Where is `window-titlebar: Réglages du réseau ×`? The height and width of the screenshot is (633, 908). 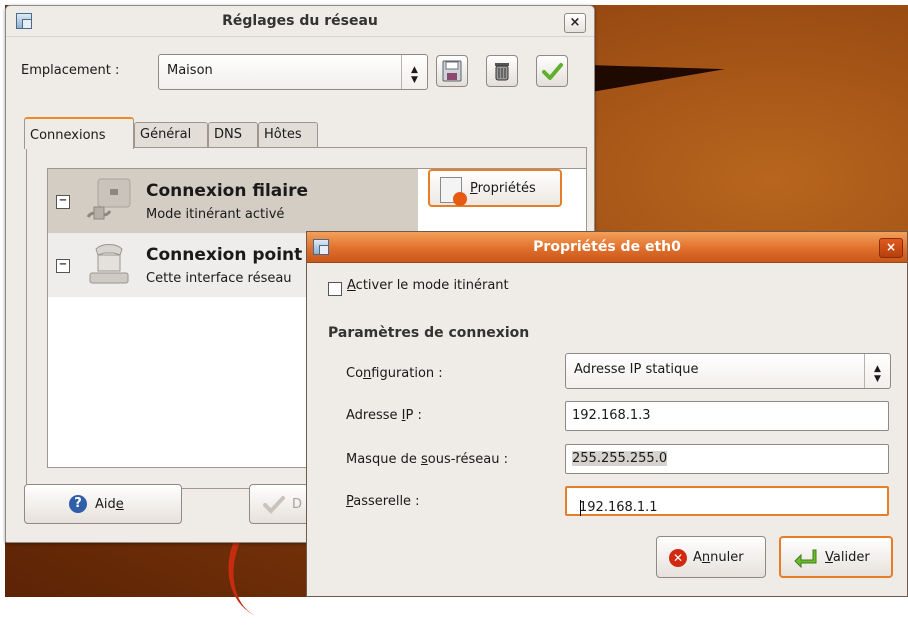 window-titlebar: Réglages du réseau × is located at coordinates (300, 21).